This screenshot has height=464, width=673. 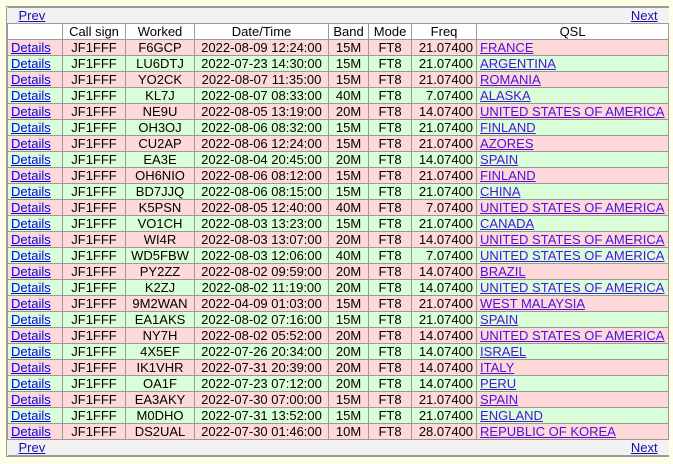 What do you see at coordinates (644, 448) in the screenshot?
I see `next-link-bottom: Next` at bounding box center [644, 448].